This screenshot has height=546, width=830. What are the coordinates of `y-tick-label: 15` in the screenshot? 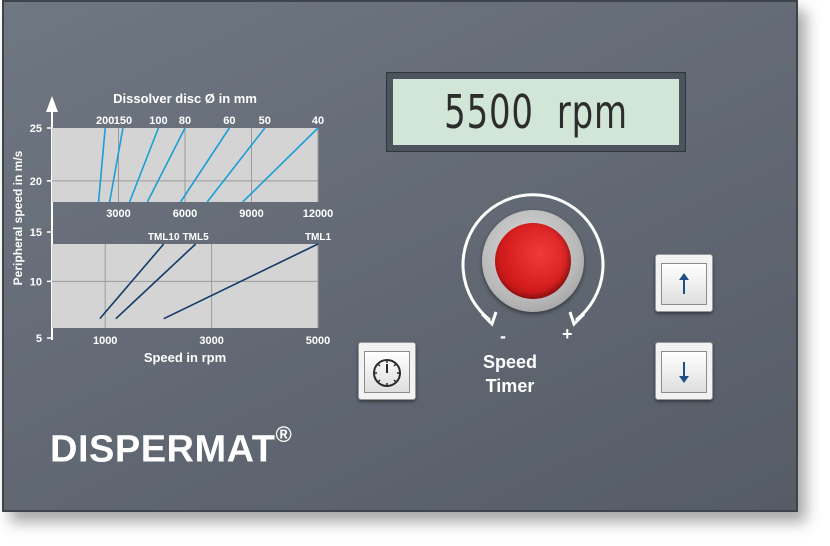 It's located at (36, 233).